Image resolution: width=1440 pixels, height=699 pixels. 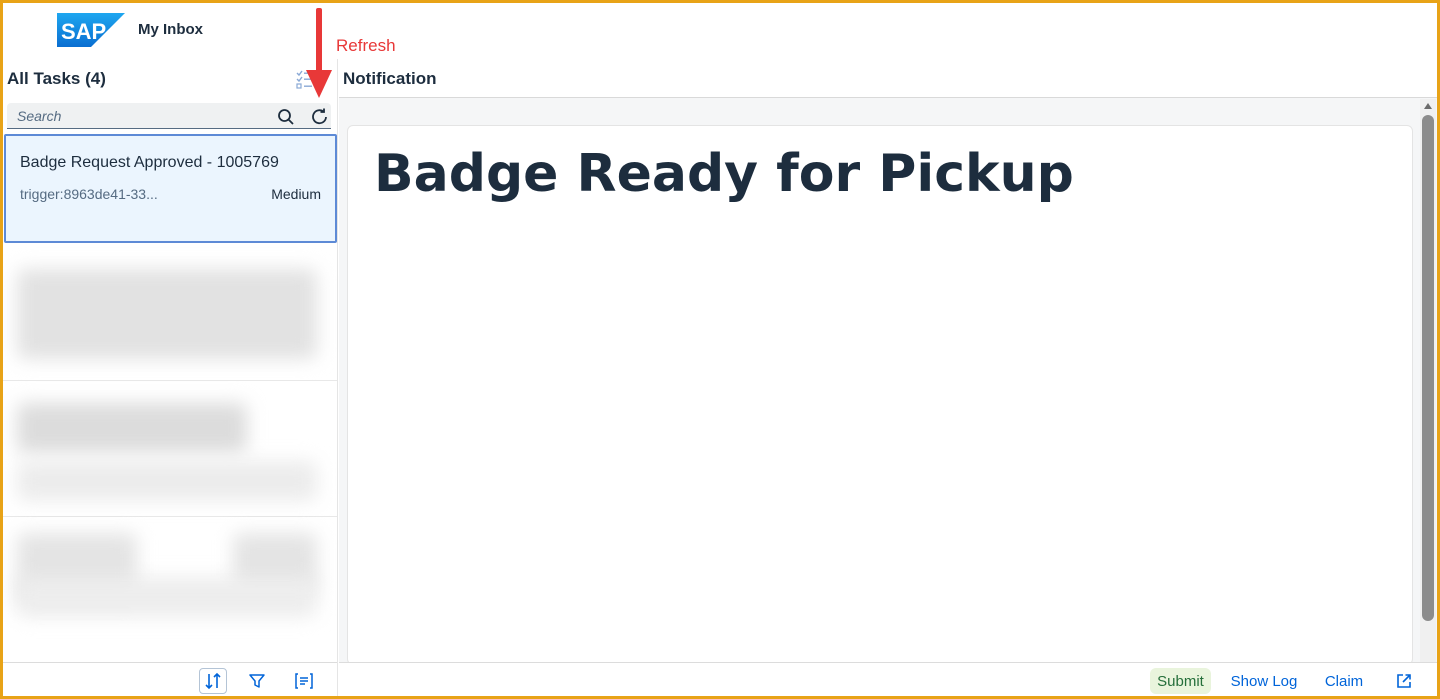 What do you see at coordinates (888, 78) in the screenshot?
I see `detail-header: Notification` at bounding box center [888, 78].